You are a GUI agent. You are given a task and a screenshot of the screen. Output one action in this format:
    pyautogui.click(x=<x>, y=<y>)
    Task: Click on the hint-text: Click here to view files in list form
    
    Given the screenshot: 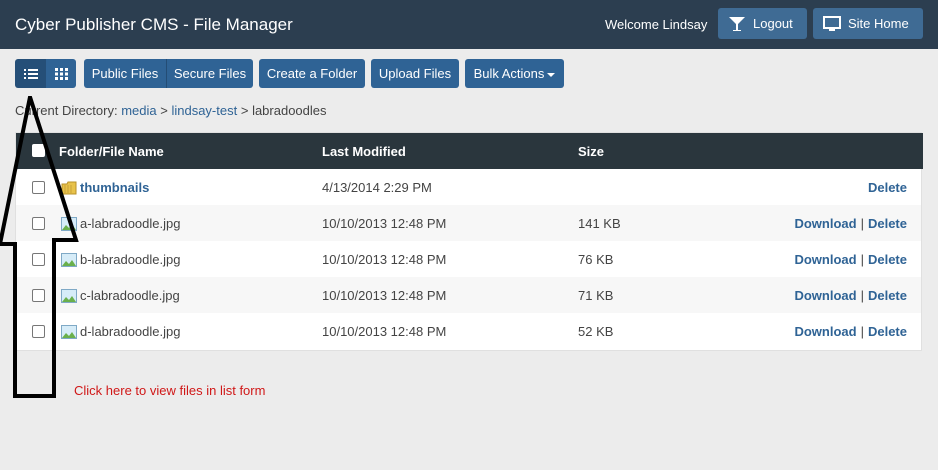 What is the action you would take?
    pyautogui.click(x=170, y=390)
    